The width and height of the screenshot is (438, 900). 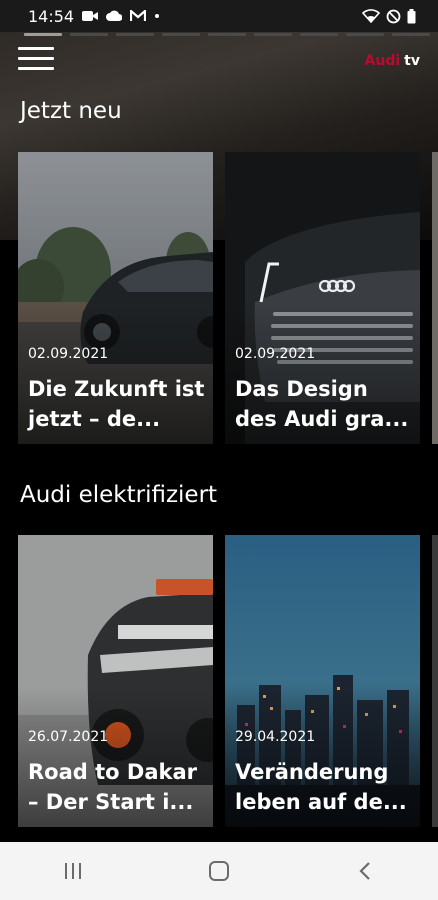 I want to click on logo-brand: Audi, so click(x=382, y=61).